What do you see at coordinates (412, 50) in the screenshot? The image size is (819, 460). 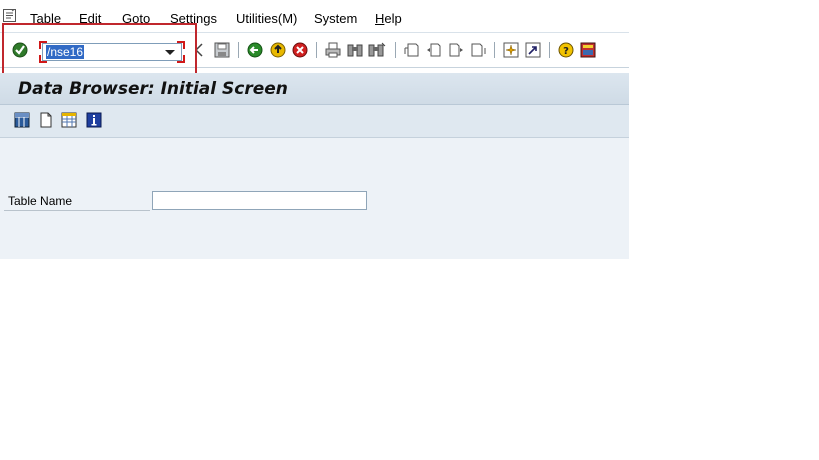 I see `first-page-icon` at bounding box center [412, 50].